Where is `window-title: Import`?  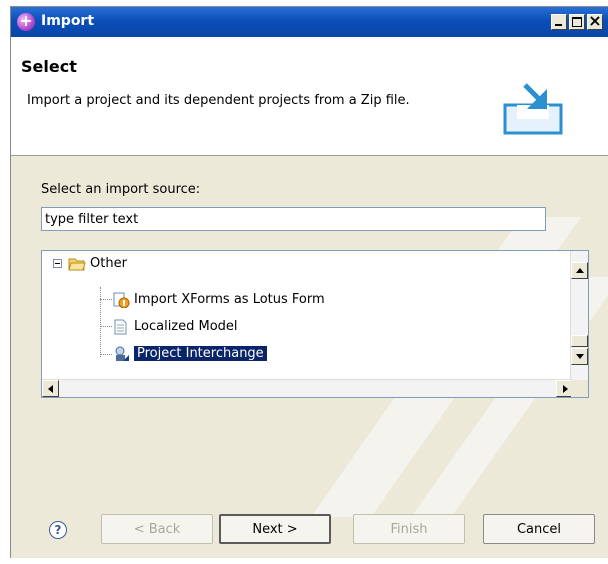
window-title: Import is located at coordinates (68, 21).